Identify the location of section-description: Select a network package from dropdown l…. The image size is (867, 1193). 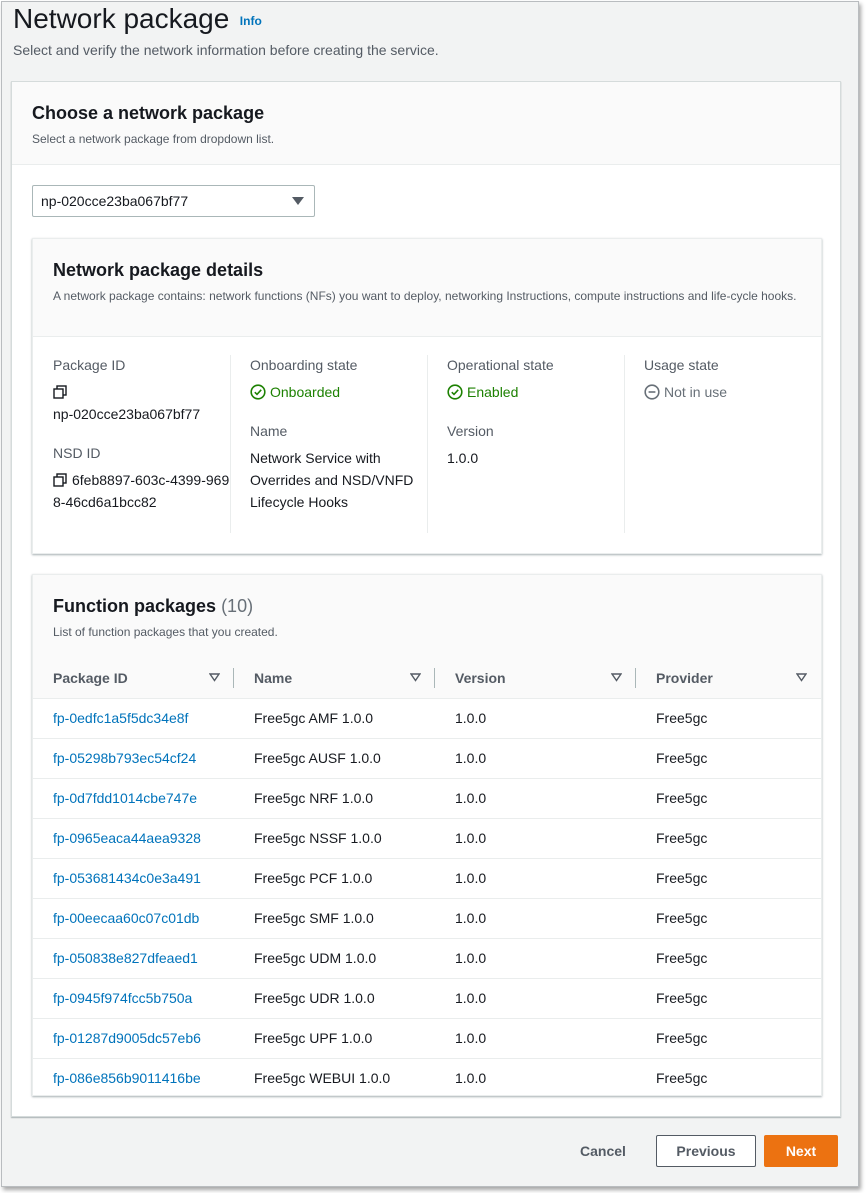
(153, 139).